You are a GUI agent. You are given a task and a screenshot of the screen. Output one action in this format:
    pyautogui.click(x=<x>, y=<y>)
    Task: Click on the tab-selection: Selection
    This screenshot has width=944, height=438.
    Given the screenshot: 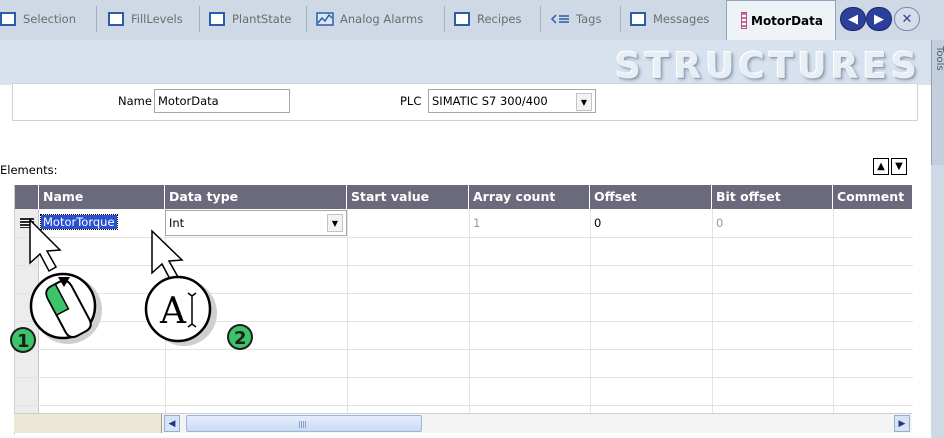 What is the action you would take?
    pyautogui.click(x=38, y=19)
    